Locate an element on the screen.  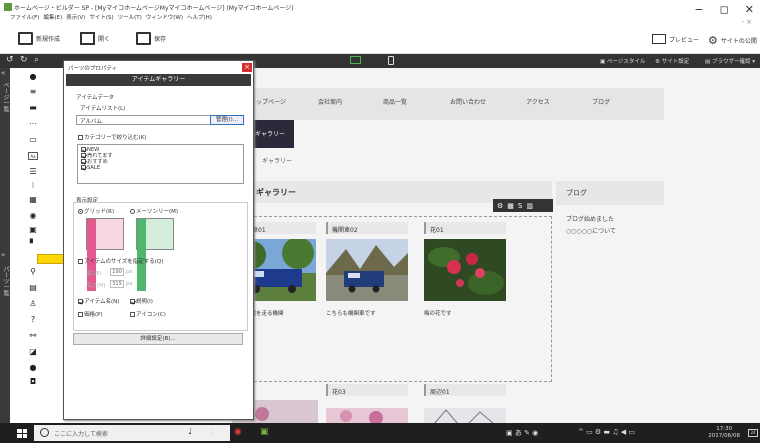
save-button: 保存 is located at coordinates (151, 38).